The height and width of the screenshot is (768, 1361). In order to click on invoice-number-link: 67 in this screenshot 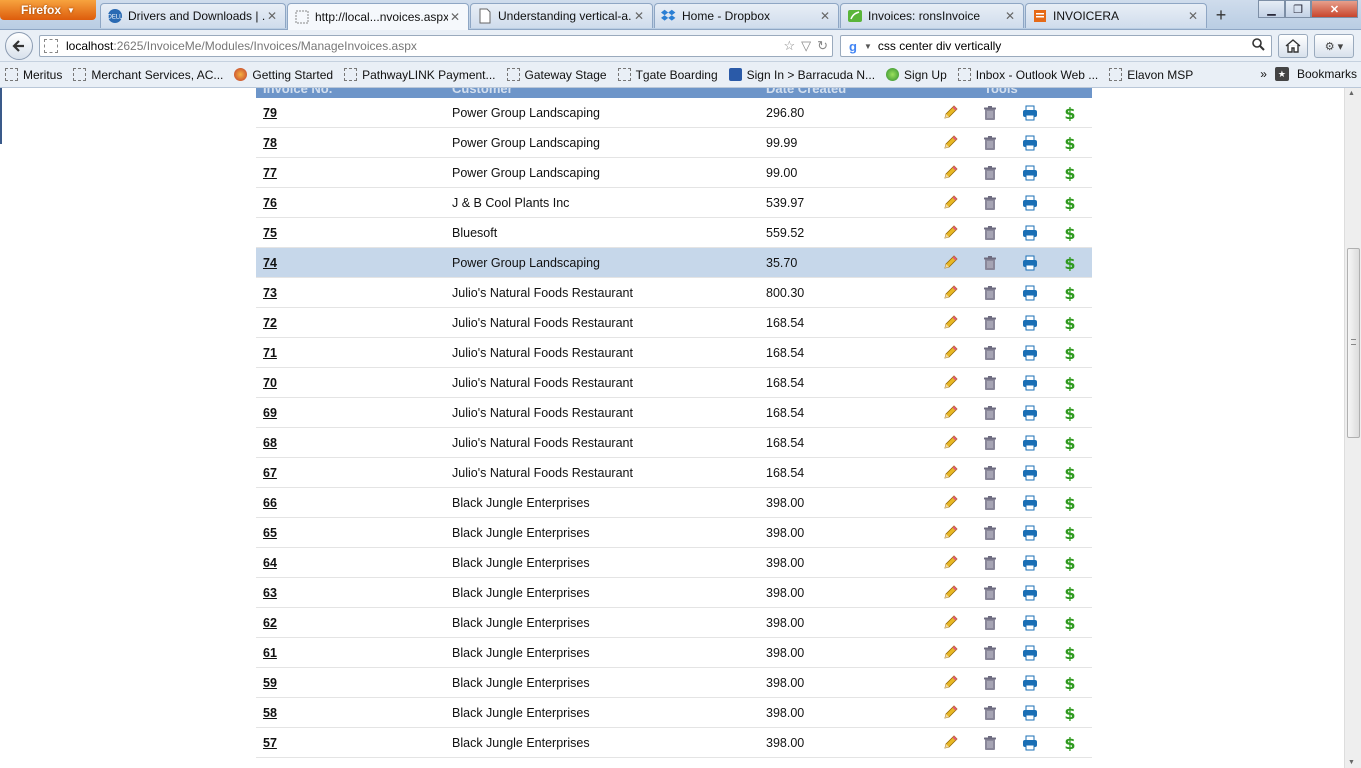, I will do `click(270, 473)`.